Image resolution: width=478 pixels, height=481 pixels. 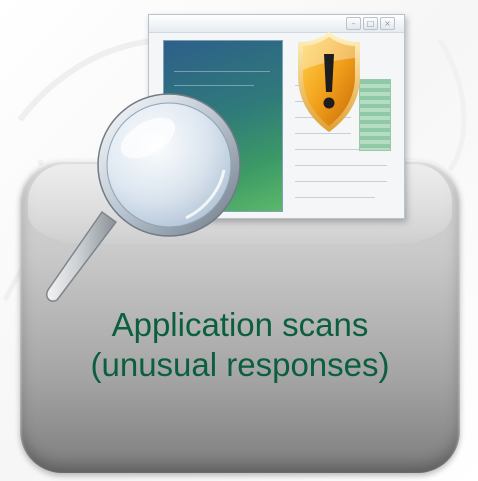 I want to click on minimize-icon: –, so click(x=353, y=23).